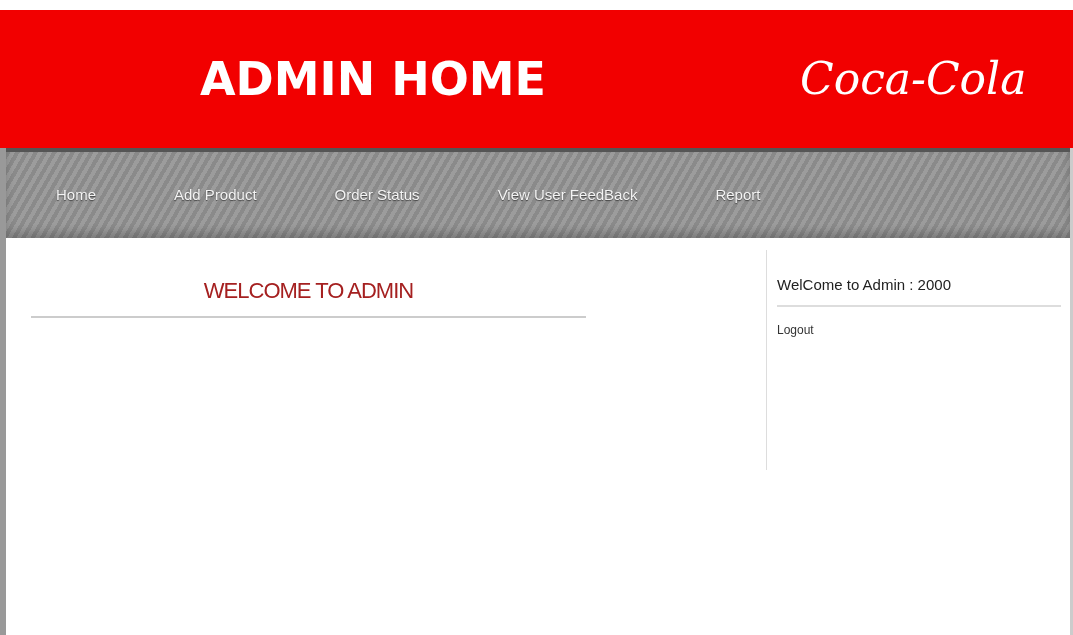 This screenshot has width=1073, height=635. Describe the element at coordinates (567, 195) in the screenshot. I see `nav-link: View User FeedBack` at that location.